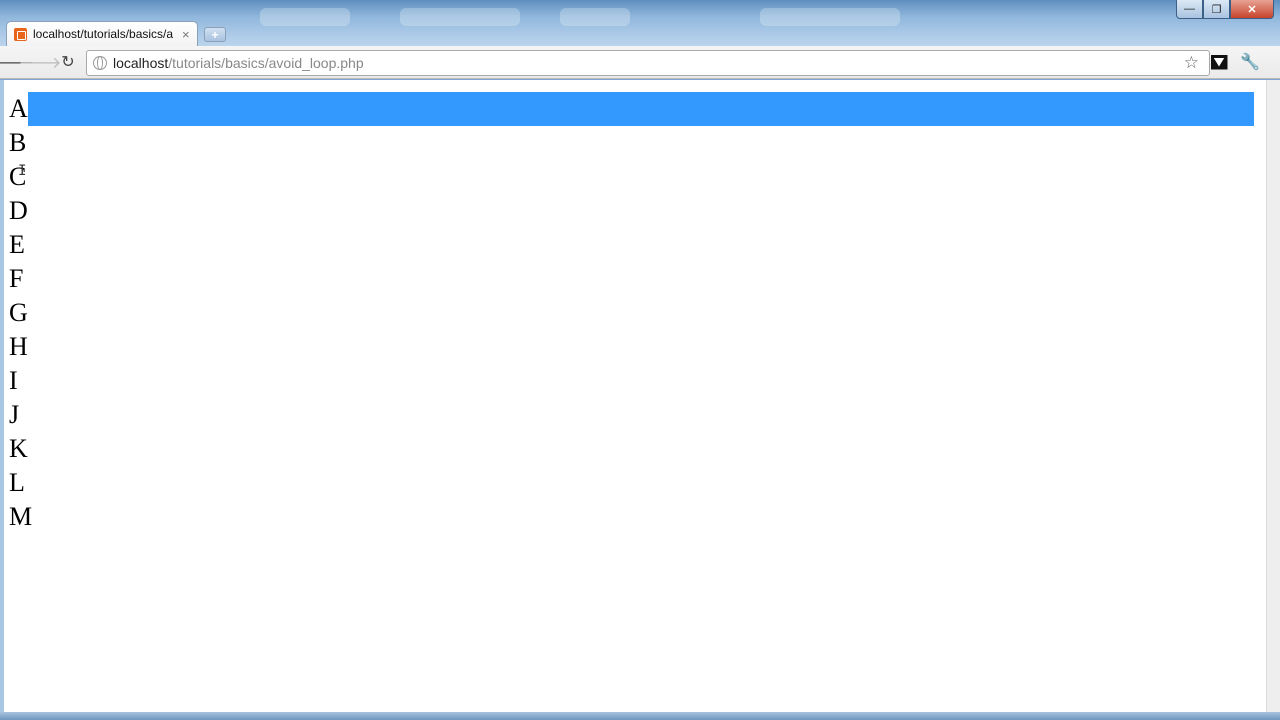  Describe the element at coordinates (640, 716) in the screenshot. I see `window-frame-bottom` at that location.